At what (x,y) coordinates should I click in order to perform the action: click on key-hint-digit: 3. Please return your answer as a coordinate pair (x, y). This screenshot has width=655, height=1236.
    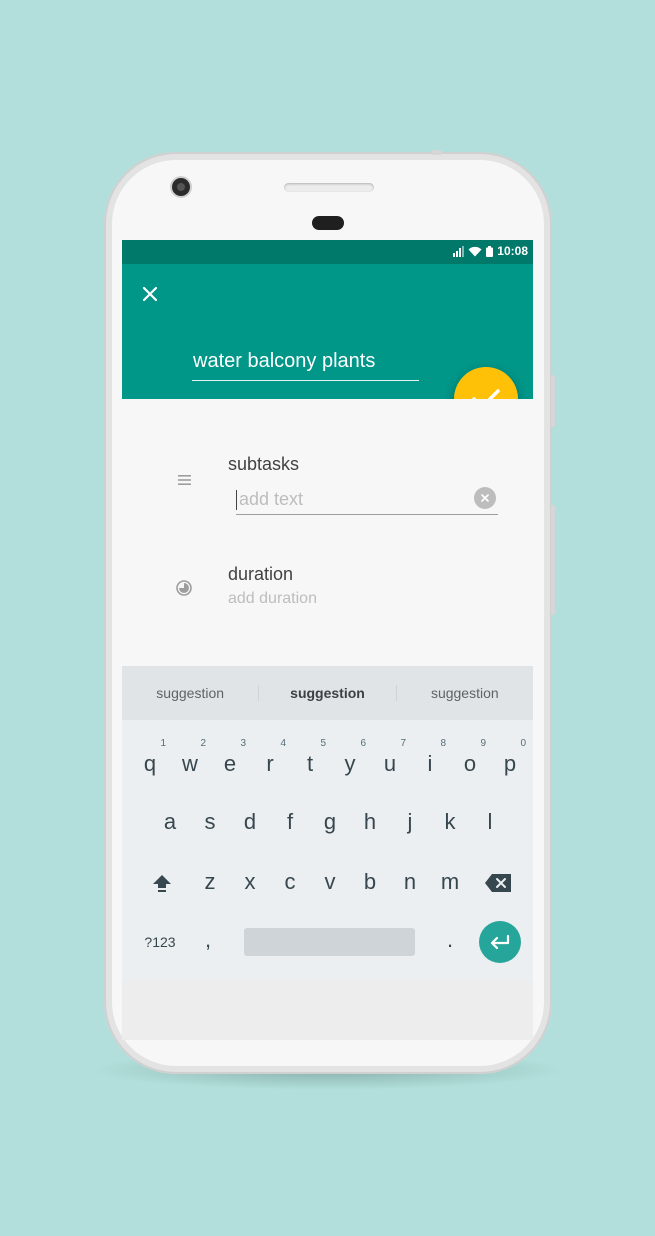
    Looking at the image, I should click on (243, 743).